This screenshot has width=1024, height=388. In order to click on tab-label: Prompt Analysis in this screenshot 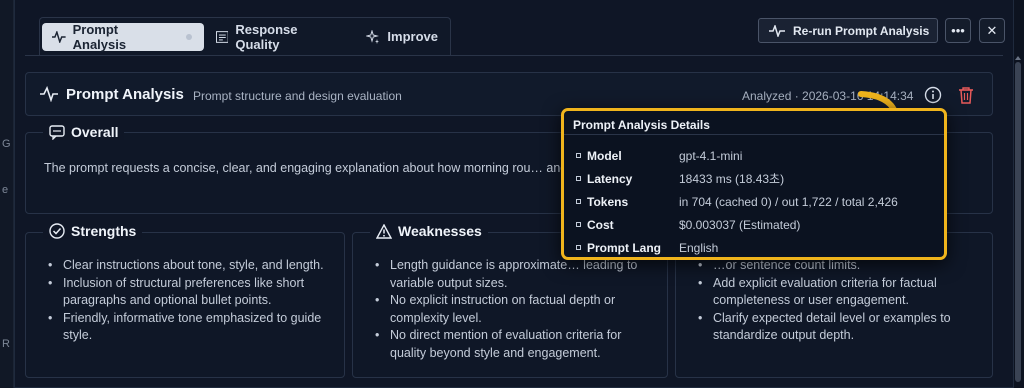, I will do `click(99, 36)`.